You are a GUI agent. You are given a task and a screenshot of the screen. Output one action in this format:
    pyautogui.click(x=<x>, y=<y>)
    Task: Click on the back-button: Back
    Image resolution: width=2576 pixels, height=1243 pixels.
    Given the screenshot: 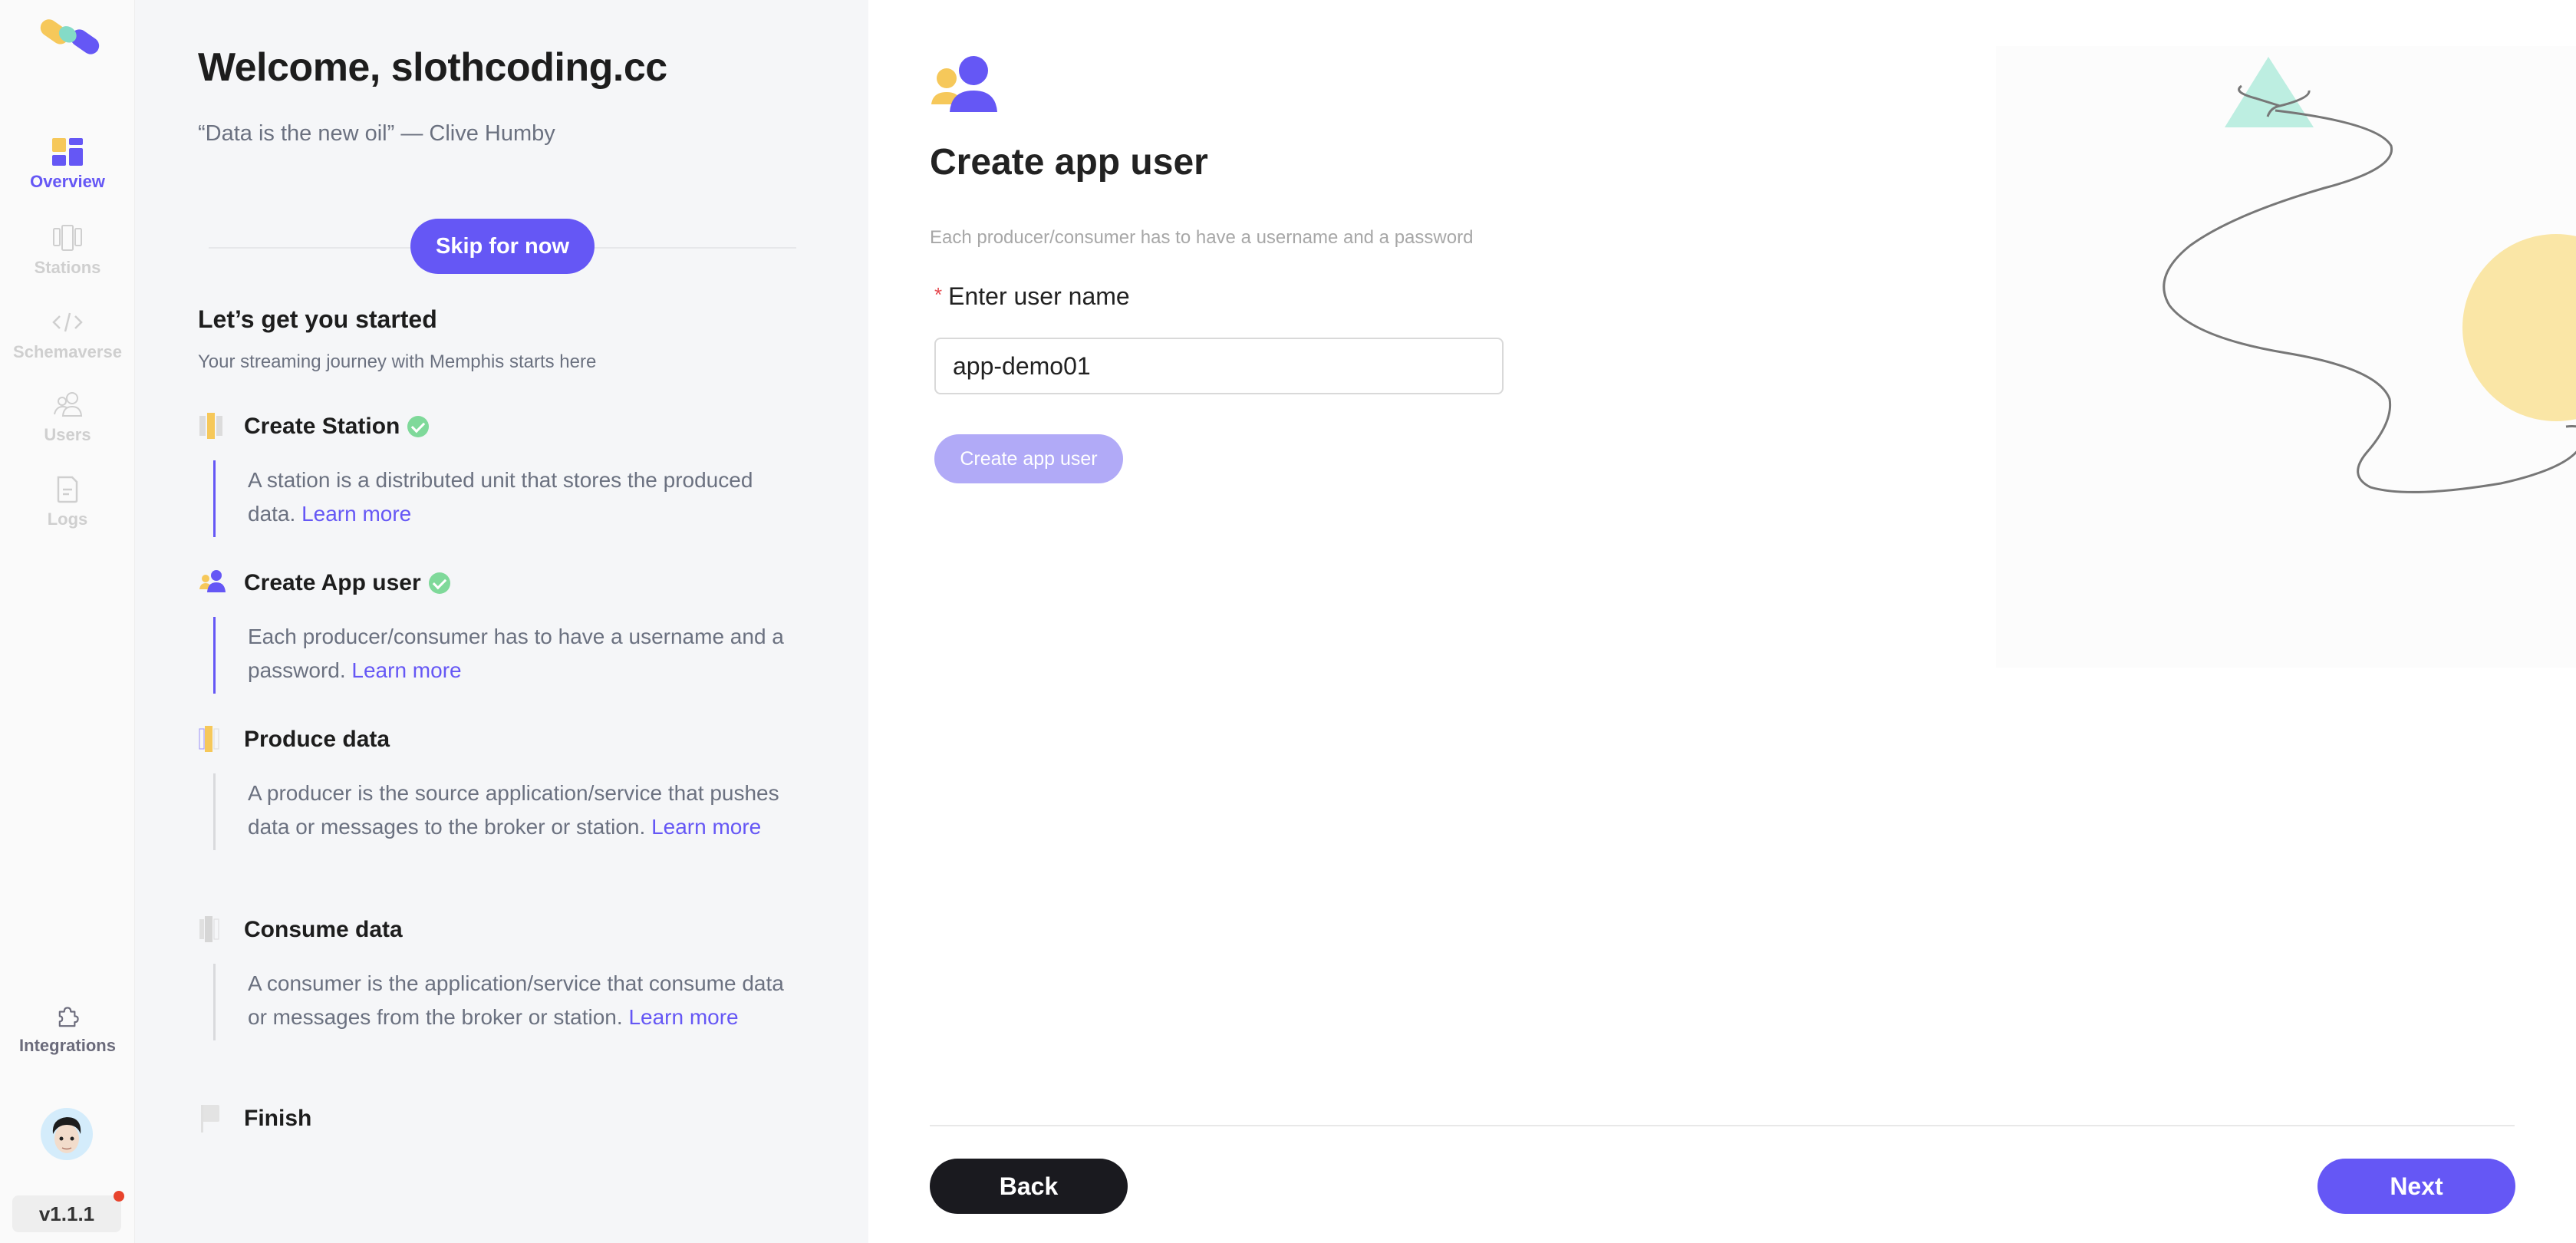 What is the action you would take?
    pyautogui.click(x=1029, y=1186)
    